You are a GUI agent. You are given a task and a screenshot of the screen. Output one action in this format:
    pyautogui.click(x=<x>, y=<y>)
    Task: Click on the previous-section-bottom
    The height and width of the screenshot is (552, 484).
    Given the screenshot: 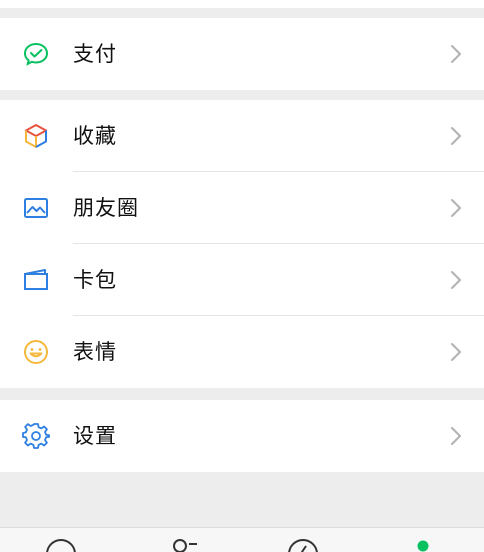 What is the action you would take?
    pyautogui.click(x=242, y=4)
    